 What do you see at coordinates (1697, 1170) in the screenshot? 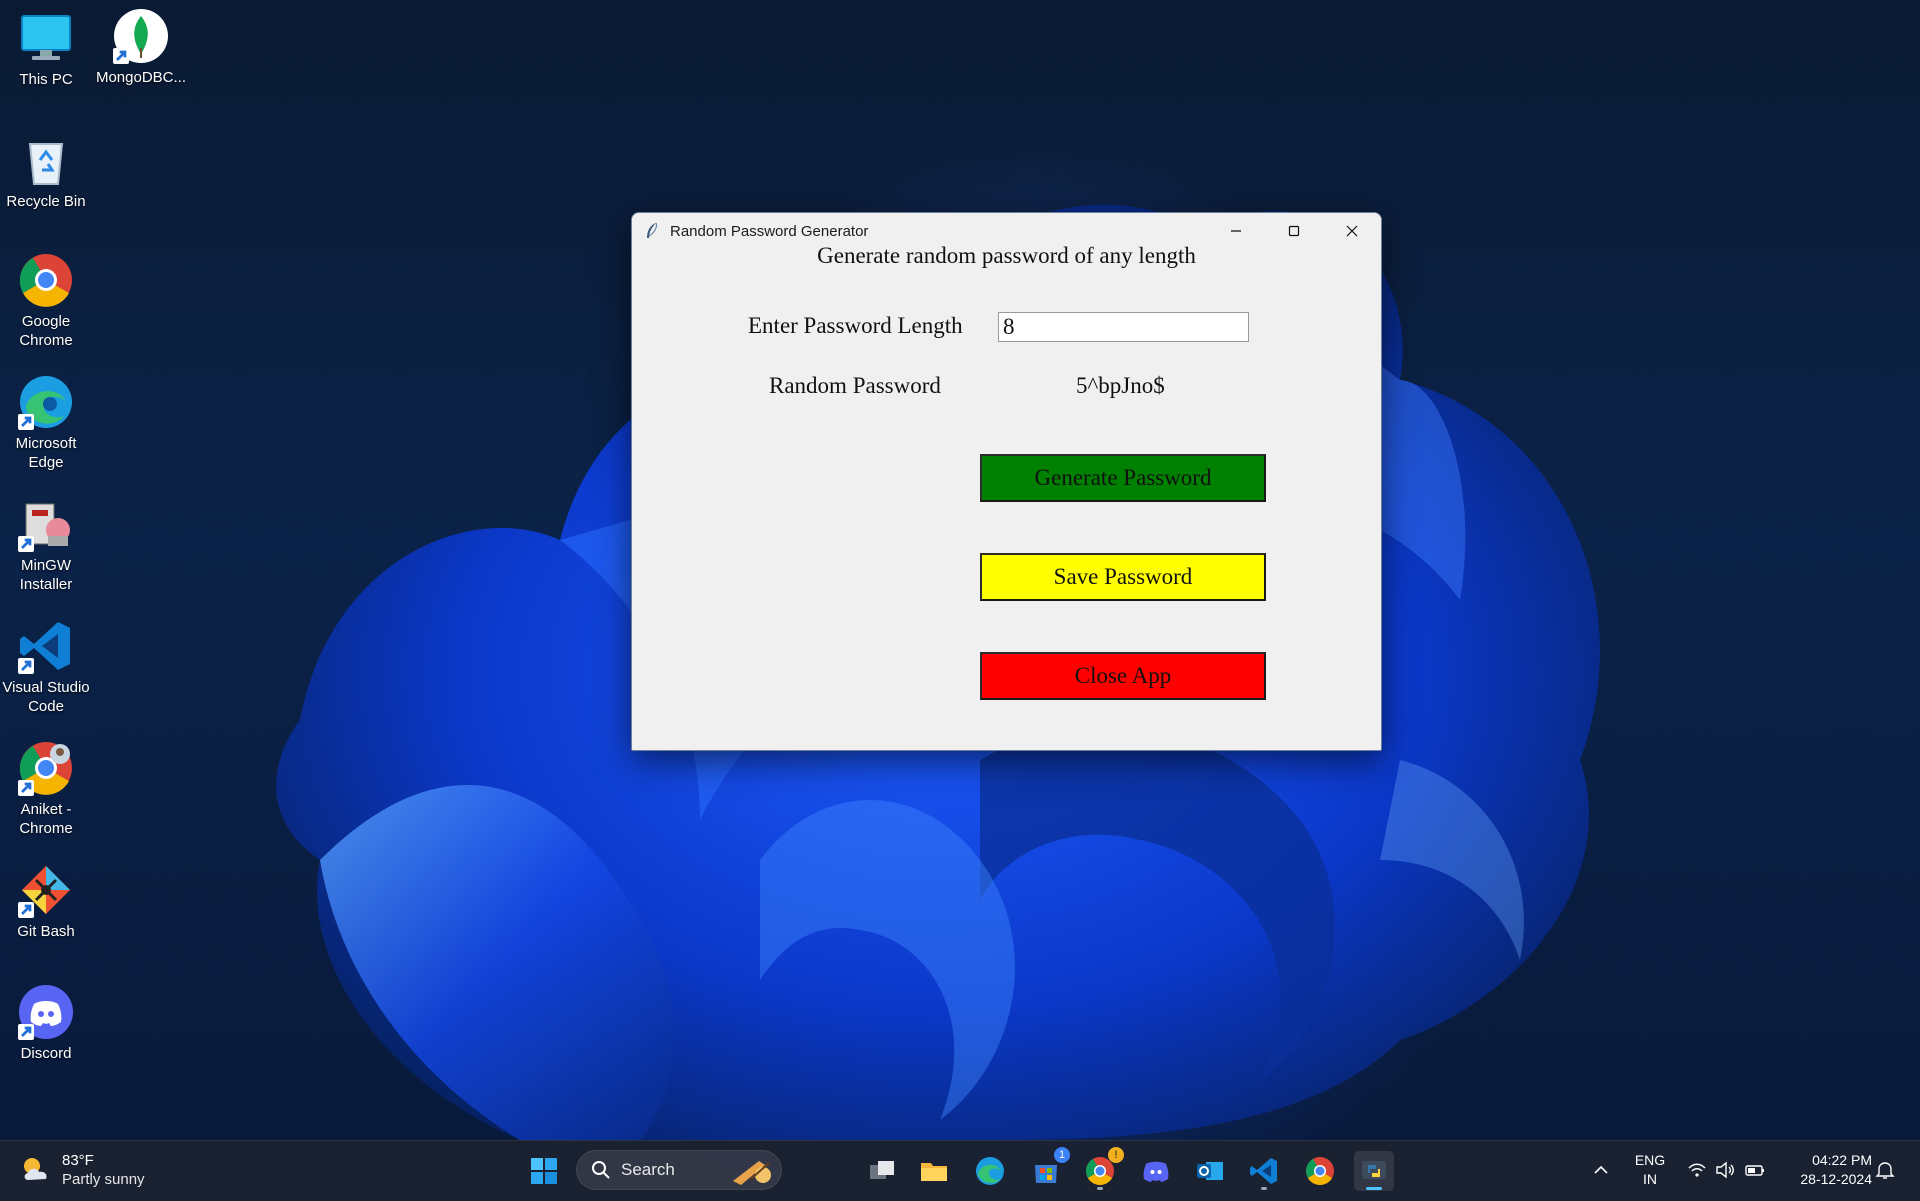
I see `wifi-icon` at bounding box center [1697, 1170].